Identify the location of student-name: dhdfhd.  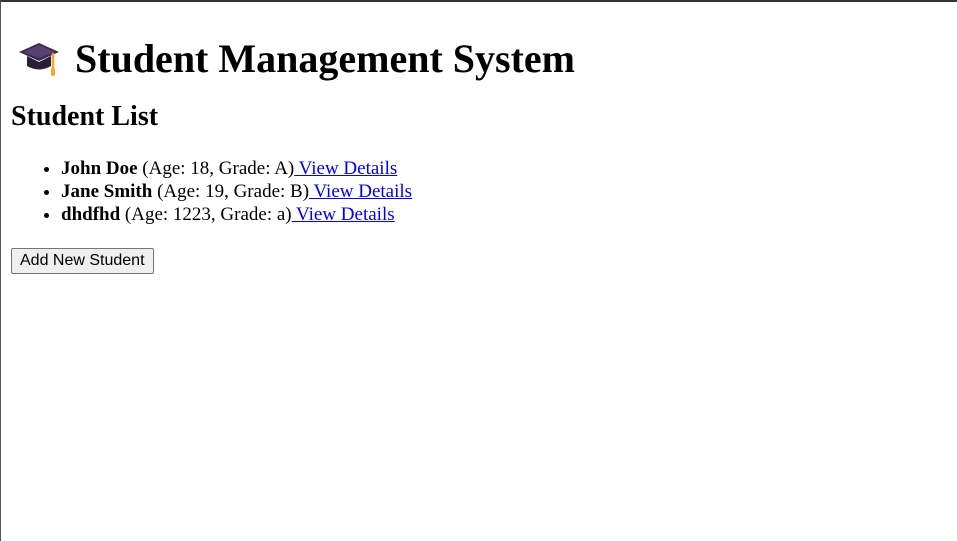
(91, 214).